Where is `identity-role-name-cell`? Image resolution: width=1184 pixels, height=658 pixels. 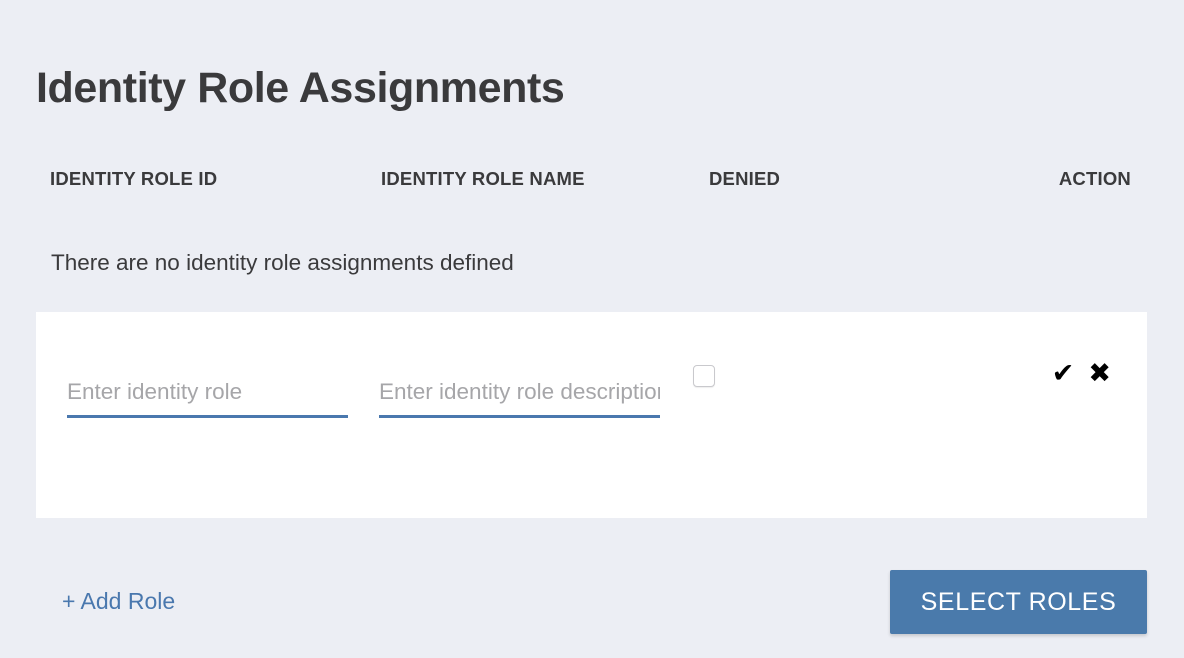 identity-role-name-cell is located at coordinates (519, 401).